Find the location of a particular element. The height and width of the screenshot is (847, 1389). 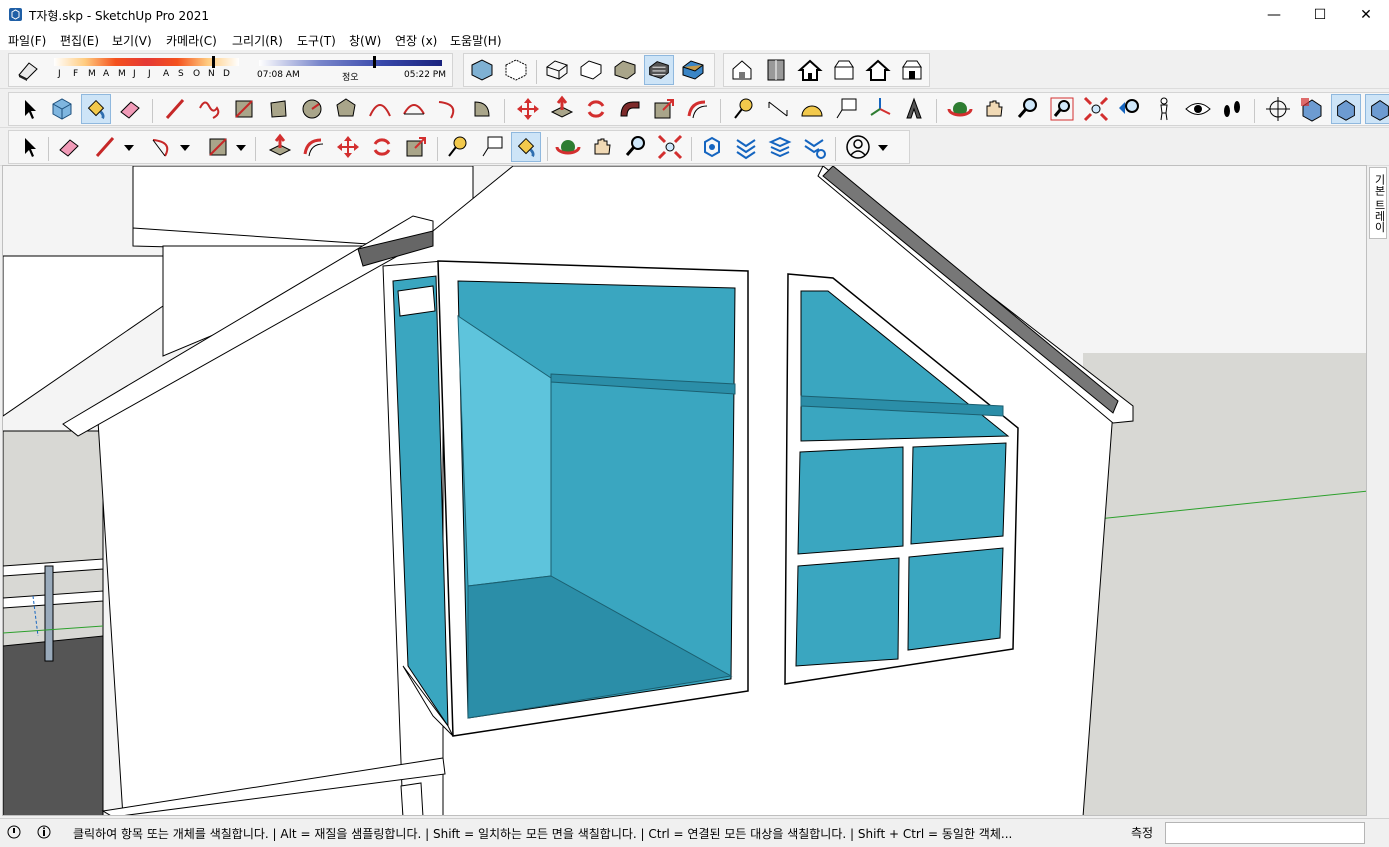

position-camera-icon is located at coordinates (1164, 109).